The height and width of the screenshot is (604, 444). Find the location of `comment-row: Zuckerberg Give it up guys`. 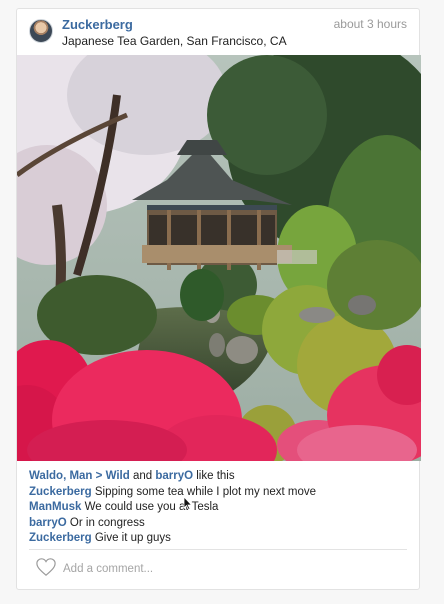

comment-row: Zuckerberg Give it up guys is located at coordinates (219, 539).